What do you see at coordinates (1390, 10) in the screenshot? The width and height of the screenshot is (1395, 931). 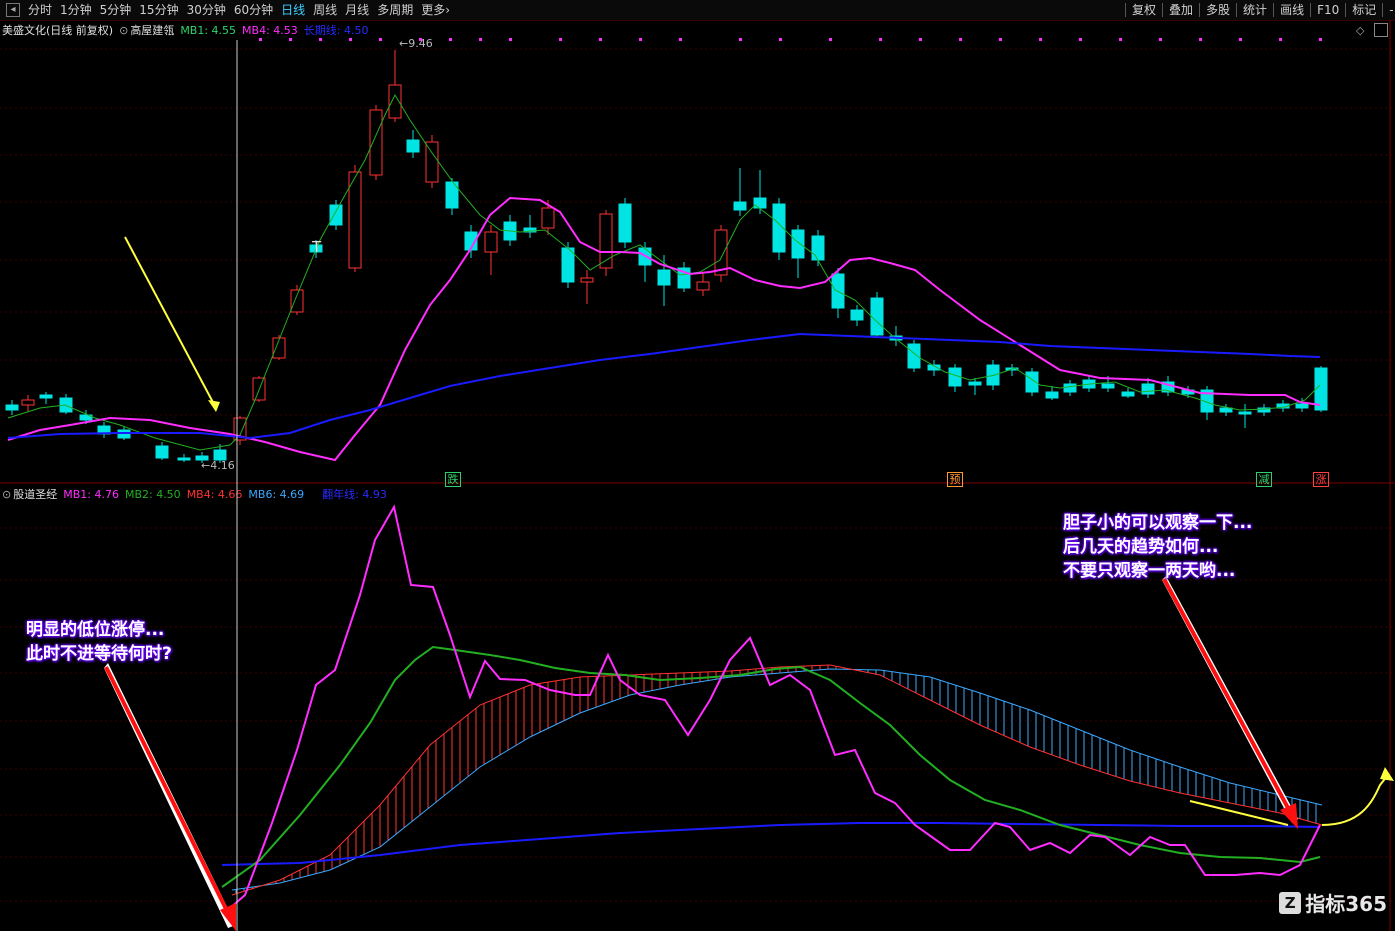 I see `watchlist-button: -自选` at bounding box center [1390, 10].